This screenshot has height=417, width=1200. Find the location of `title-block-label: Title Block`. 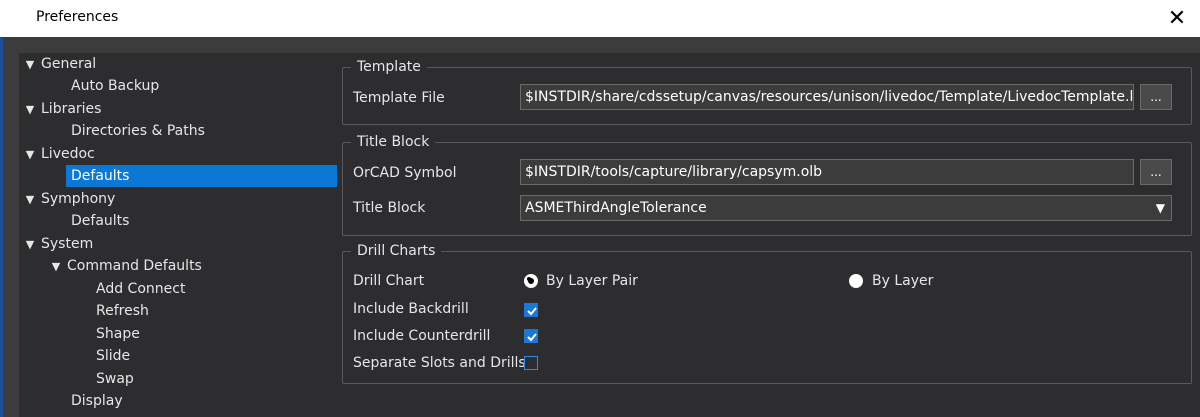

title-block-label: Title Block is located at coordinates (389, 208).